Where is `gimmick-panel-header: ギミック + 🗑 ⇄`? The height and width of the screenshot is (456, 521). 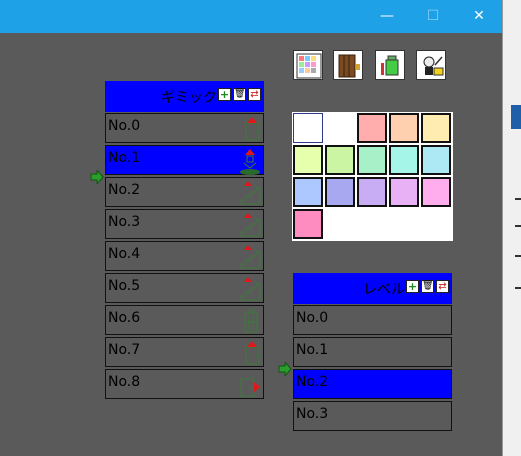
gimmick-panel-header: ギミック + 🗑 ⇄ is located at coordinates (184, 96).